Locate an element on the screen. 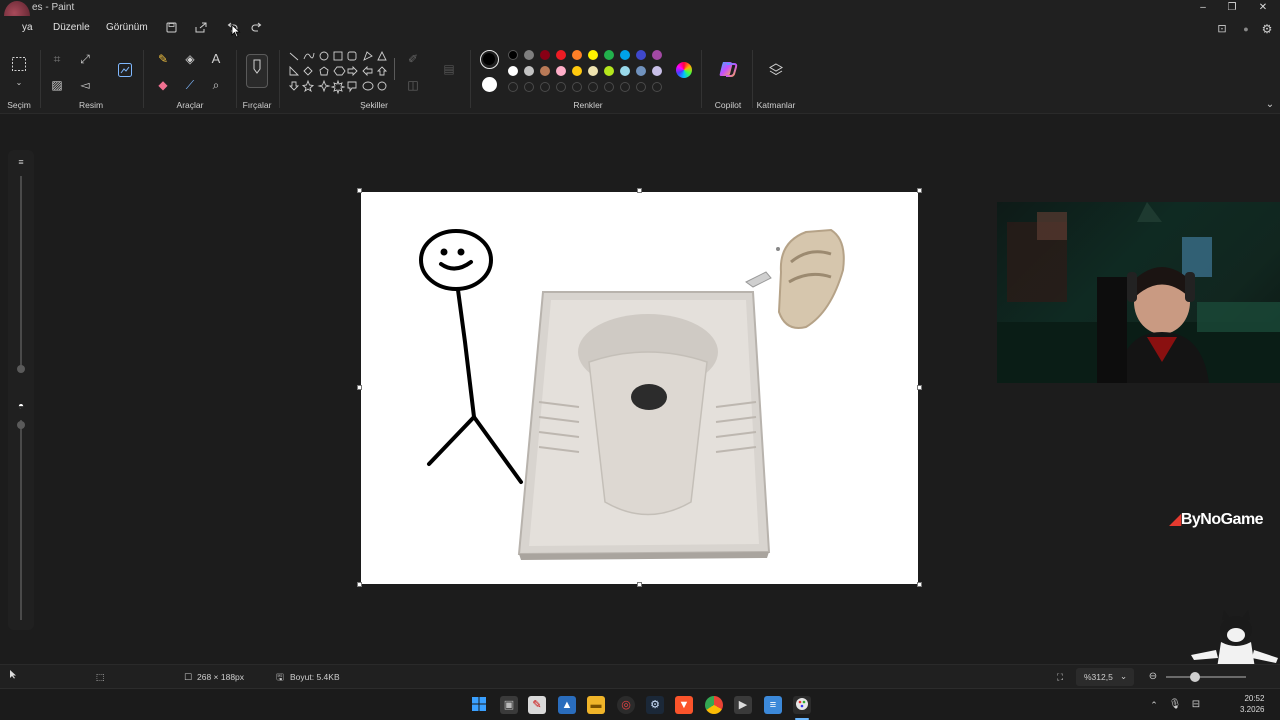  account-icon: ● is located at coordinates (1246, 29).